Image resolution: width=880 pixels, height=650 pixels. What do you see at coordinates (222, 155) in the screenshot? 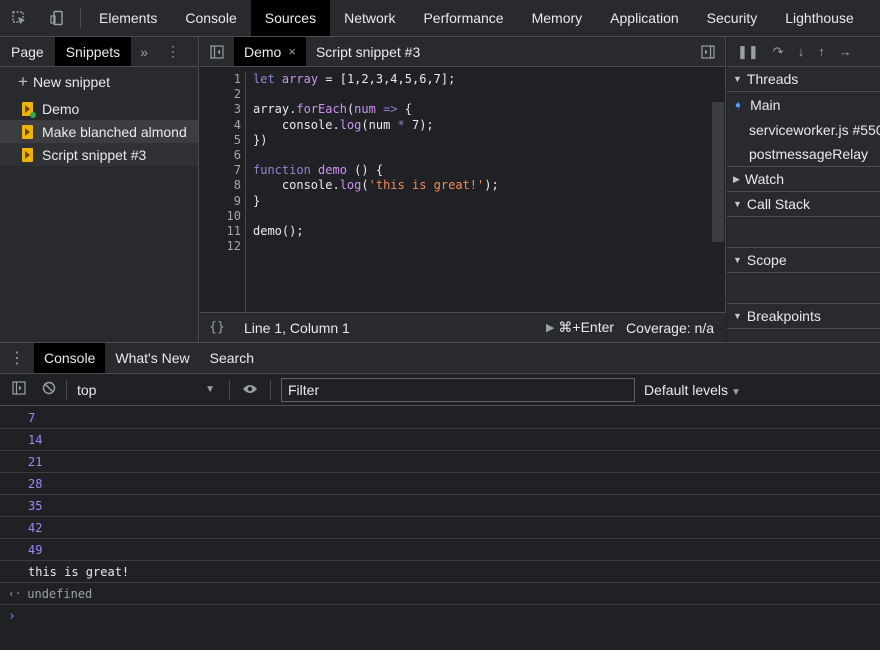
I see `line-number: 6` at bounding box center [222, 155].